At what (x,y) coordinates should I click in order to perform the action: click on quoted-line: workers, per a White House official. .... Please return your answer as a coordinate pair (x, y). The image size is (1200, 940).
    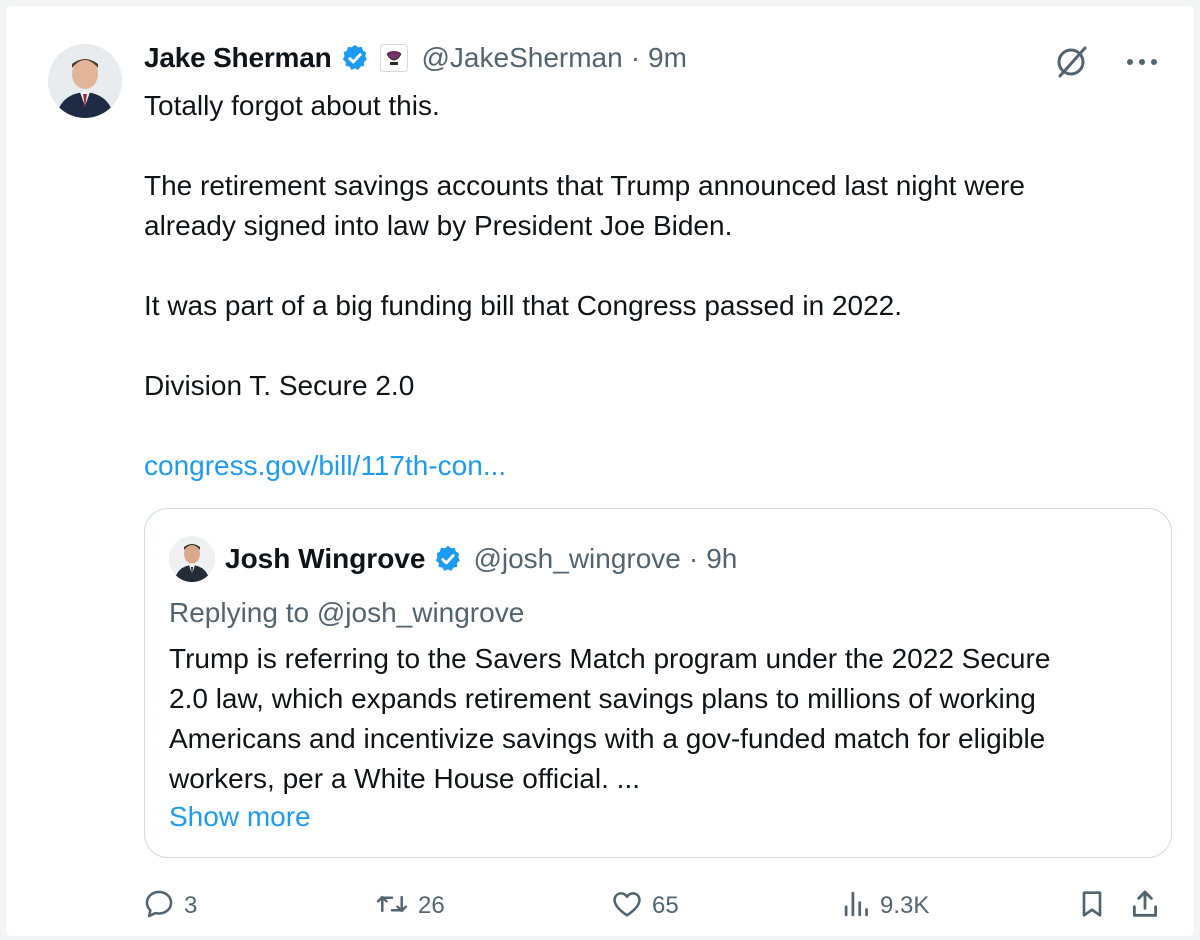
    Looking at the image, I should click on (404, 778).